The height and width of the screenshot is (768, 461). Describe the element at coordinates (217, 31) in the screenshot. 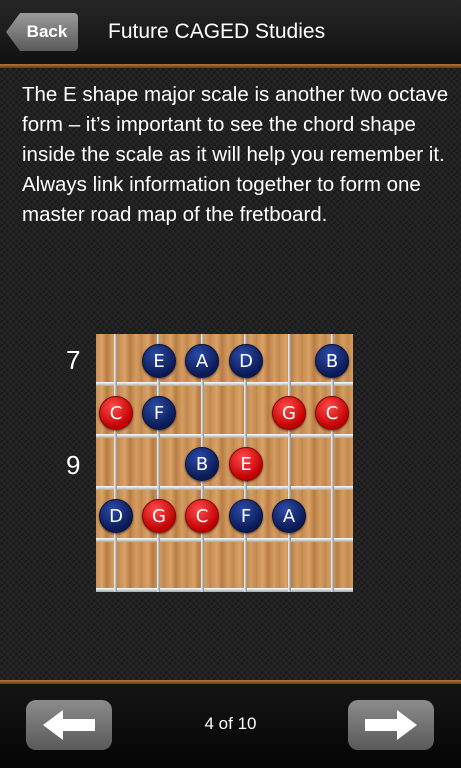

I see `page-title: Future CAGED Studies` at that location.